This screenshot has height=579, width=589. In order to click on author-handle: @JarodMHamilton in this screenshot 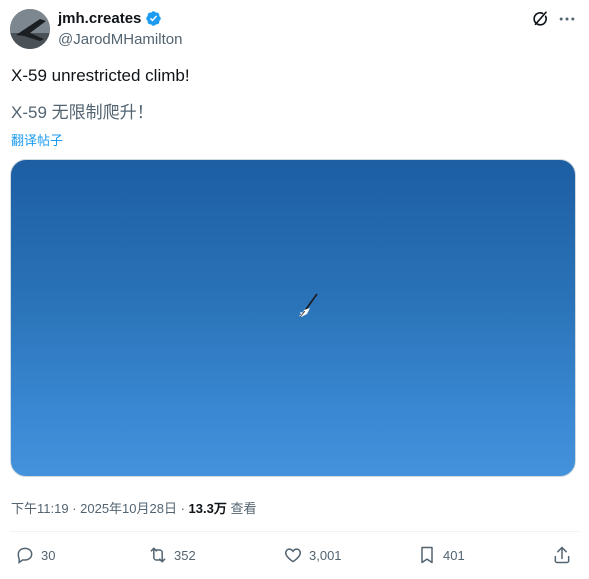, I will do `click(120, 39)`.